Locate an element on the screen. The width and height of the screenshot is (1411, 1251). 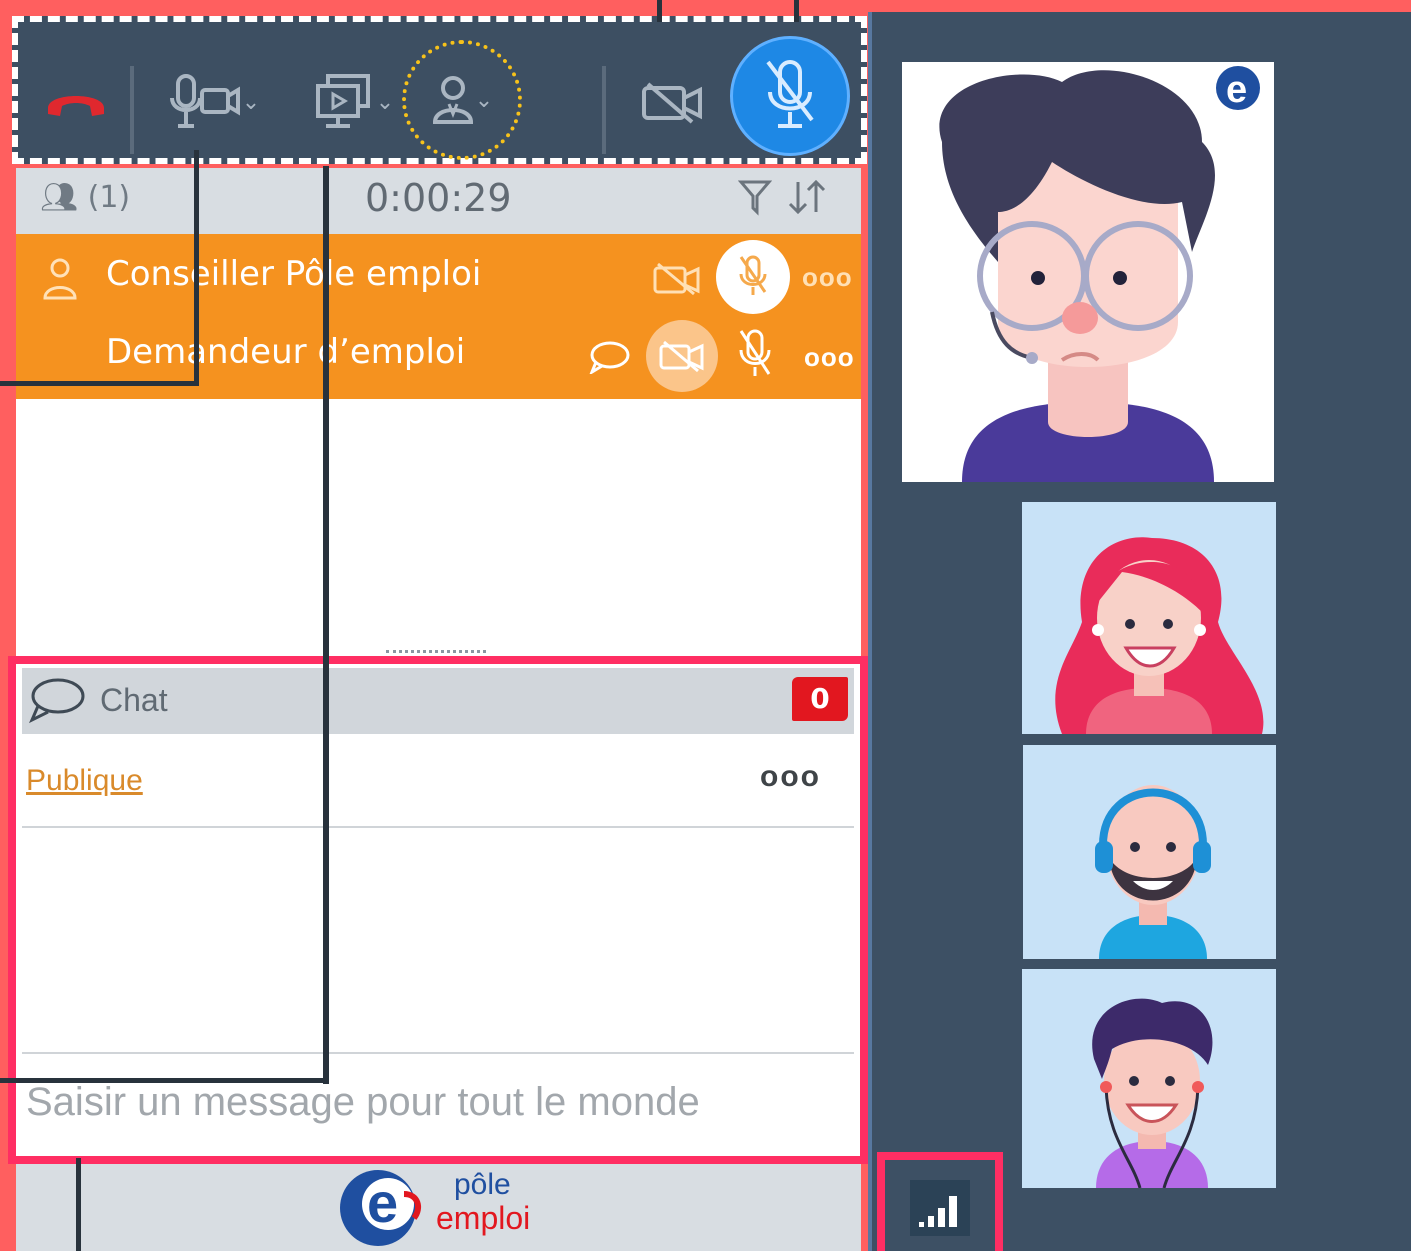
chat-icon is located at coordinates (57, 702).